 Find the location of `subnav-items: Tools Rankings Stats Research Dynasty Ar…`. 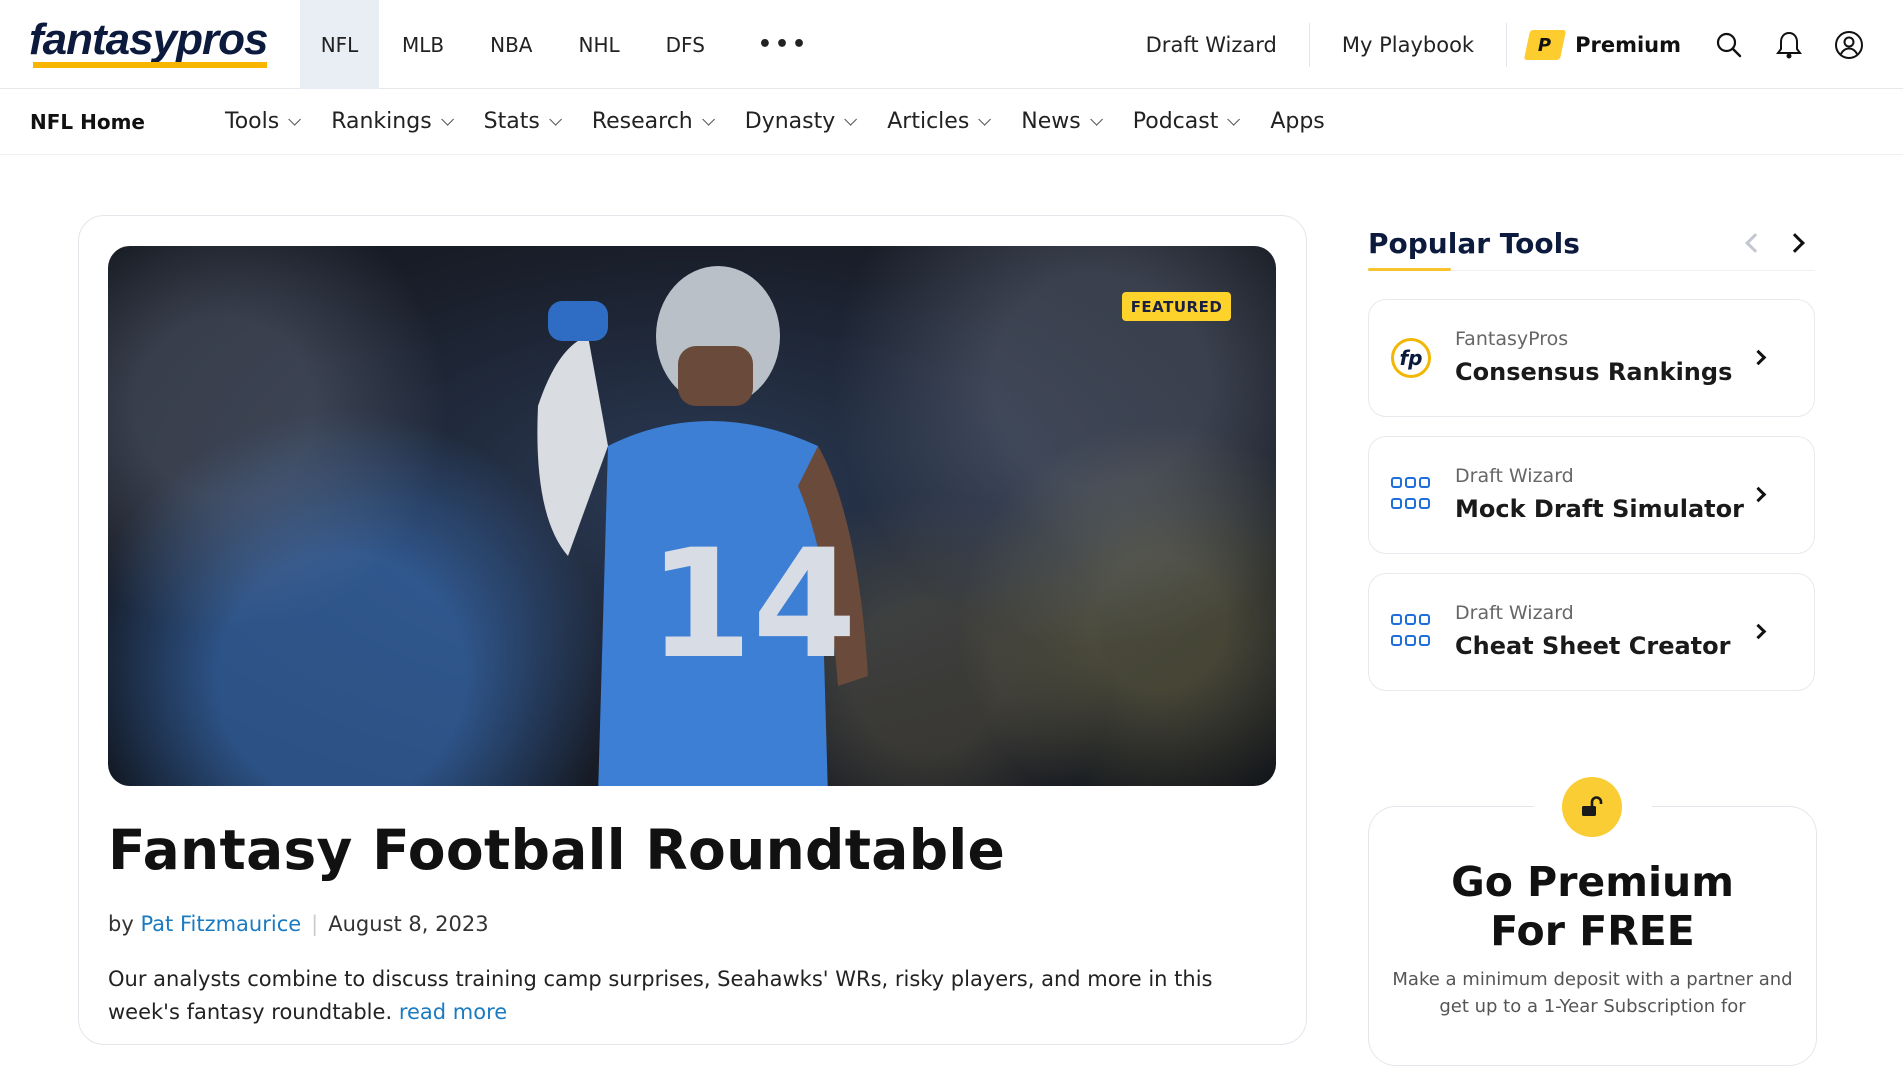

subnav-items: Tools Rankings Stats Research Dynasty Ar… is located at coordinates (792, 122).